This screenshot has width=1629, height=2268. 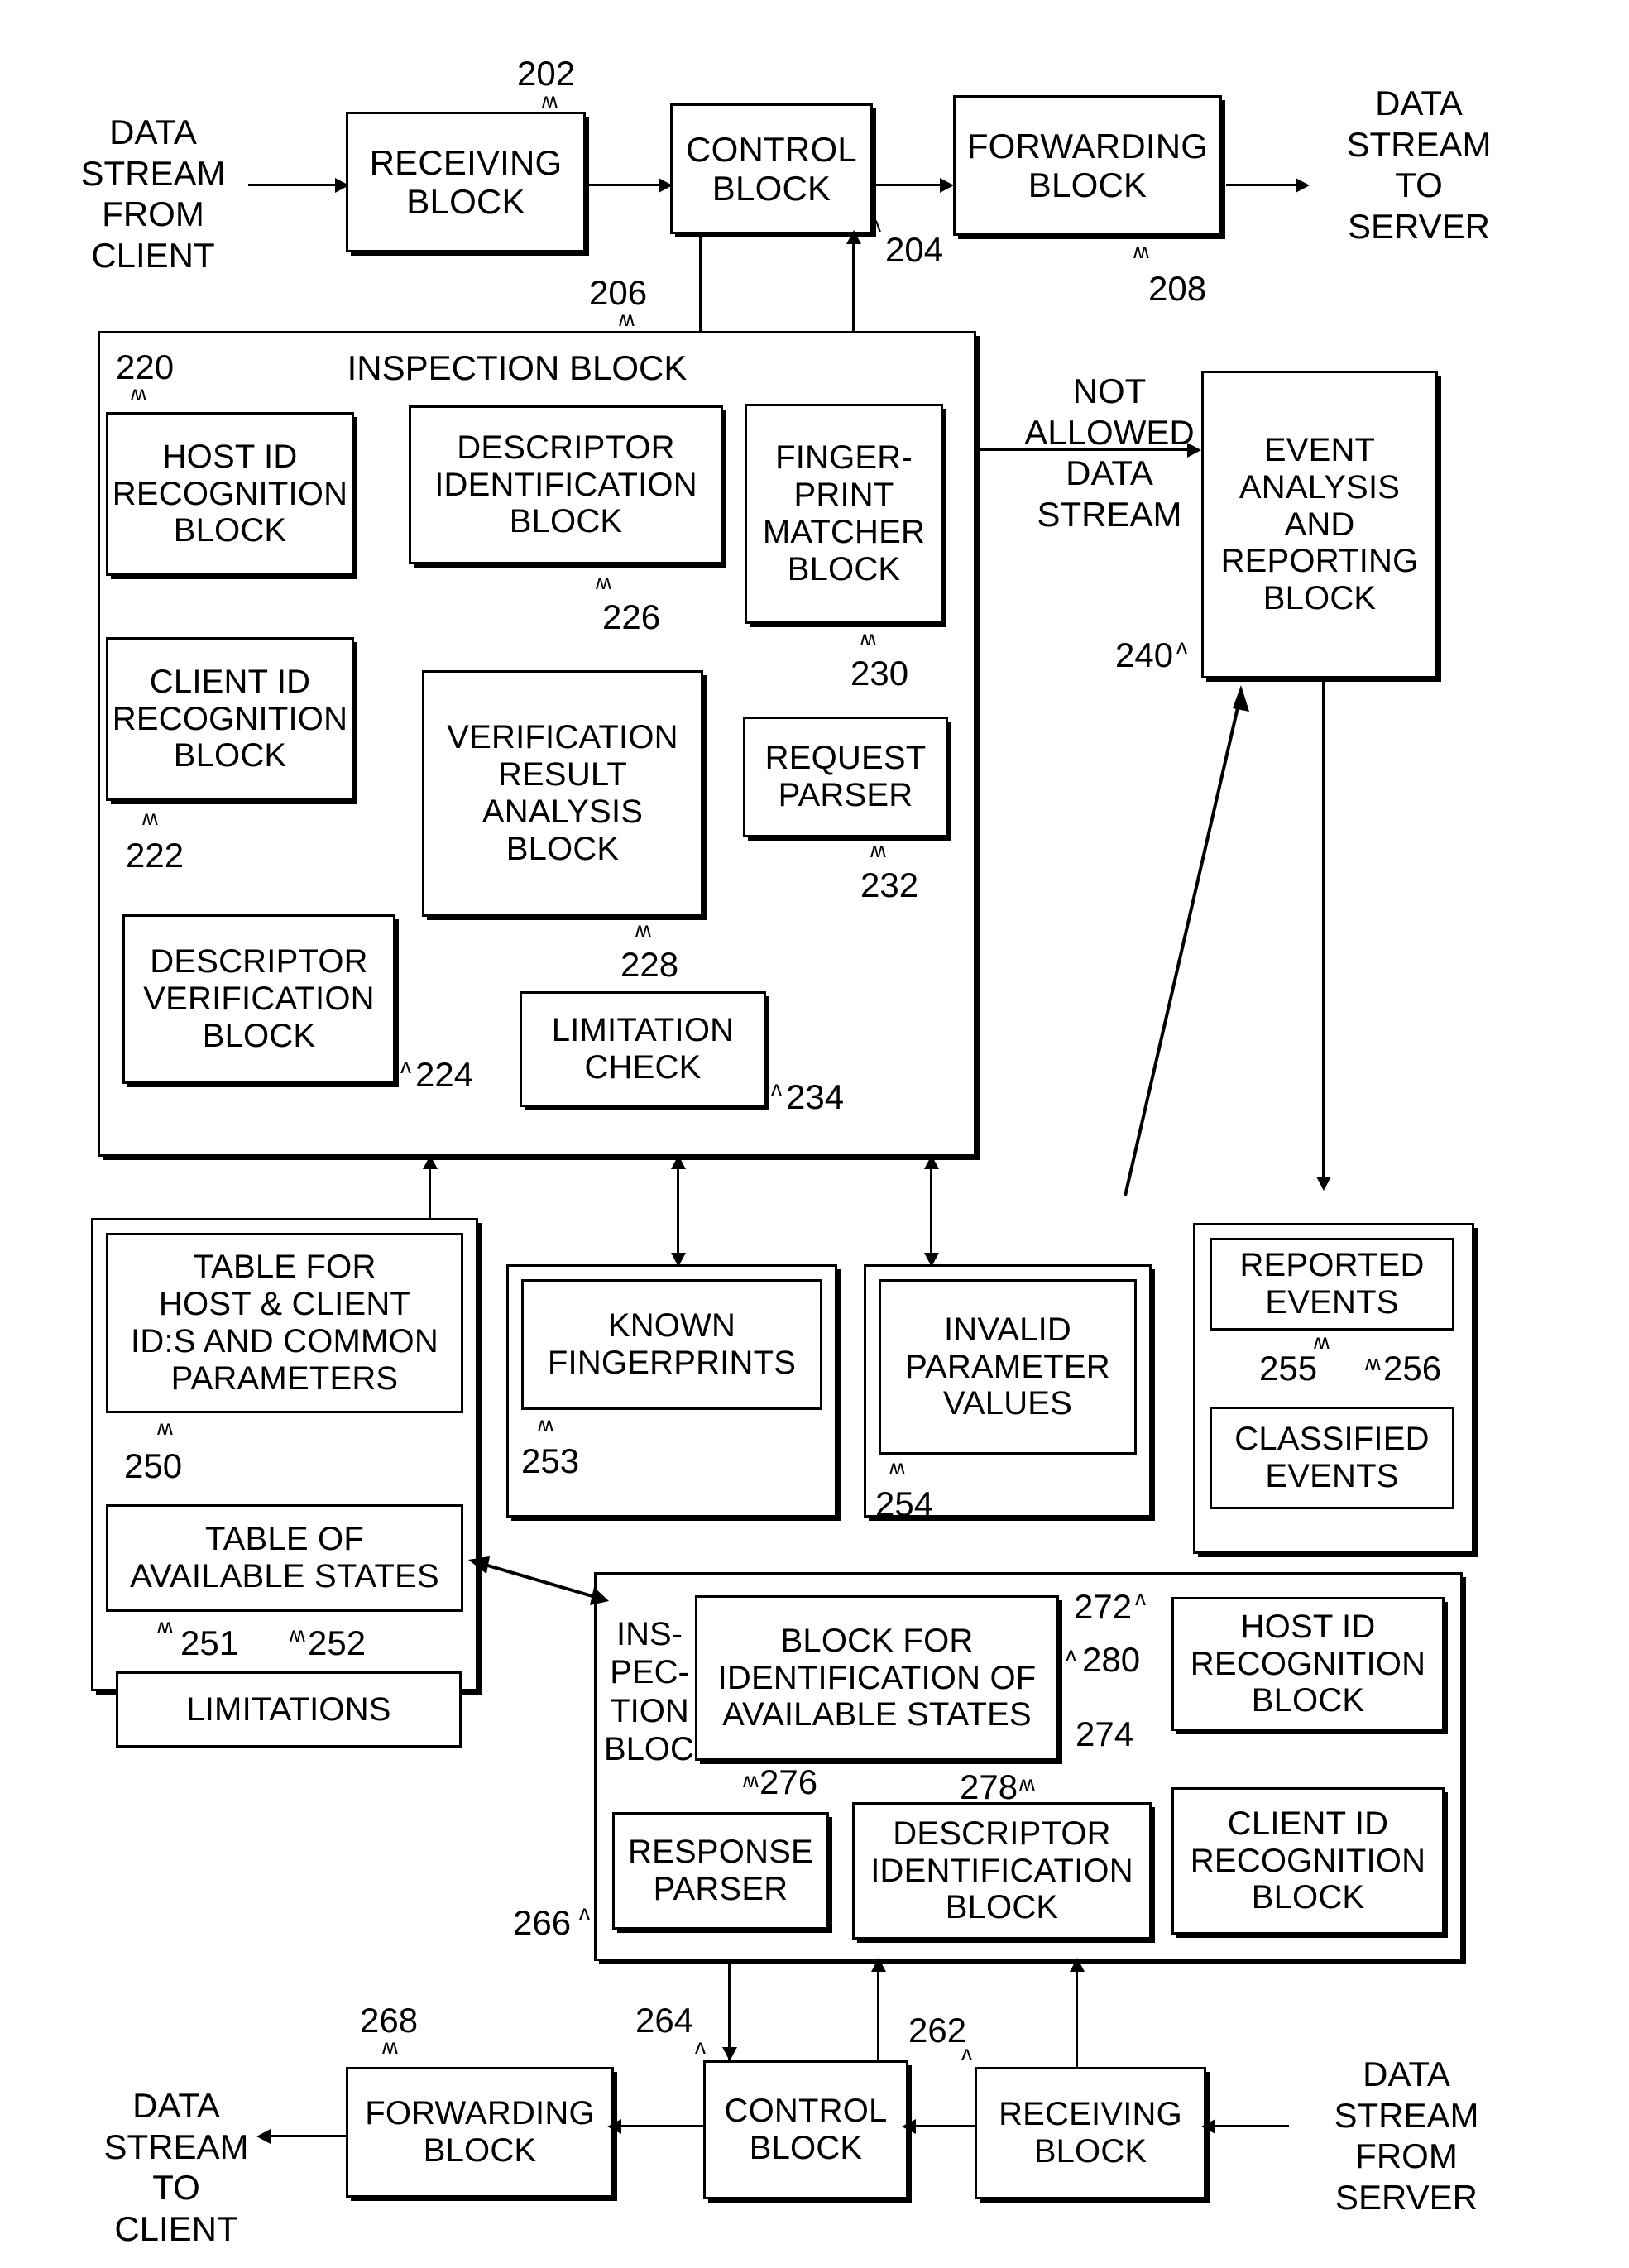 I want to click on receiving-block-server: RECEIVING BLOCK, so click(x=1090, y=2133).